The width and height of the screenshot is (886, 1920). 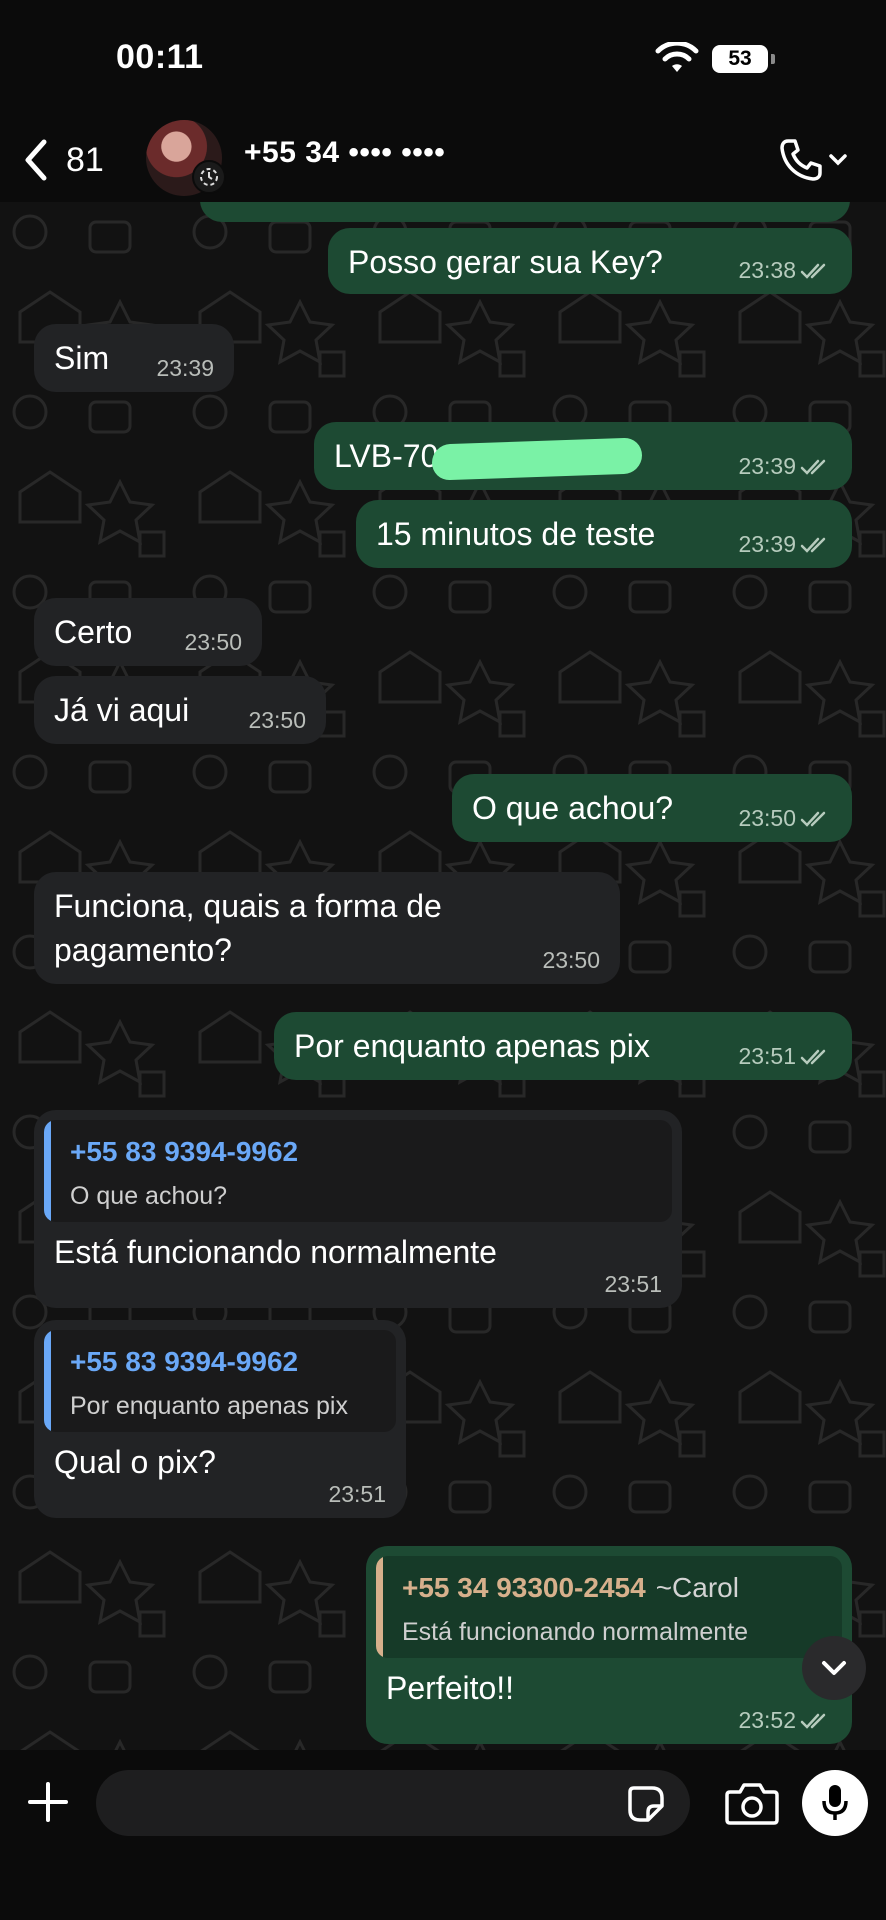 I want to click on quote-text: O que achou?, so click(x=149, y=1196).